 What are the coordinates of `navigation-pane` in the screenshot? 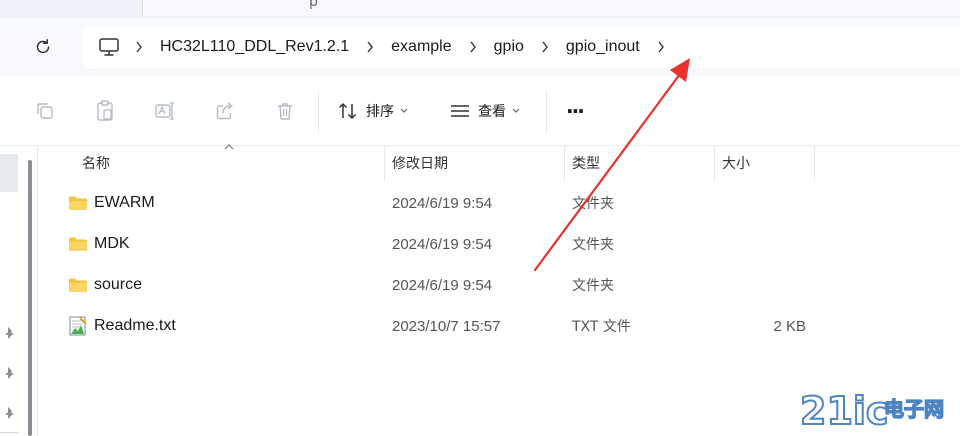 It's located at (19, 291).